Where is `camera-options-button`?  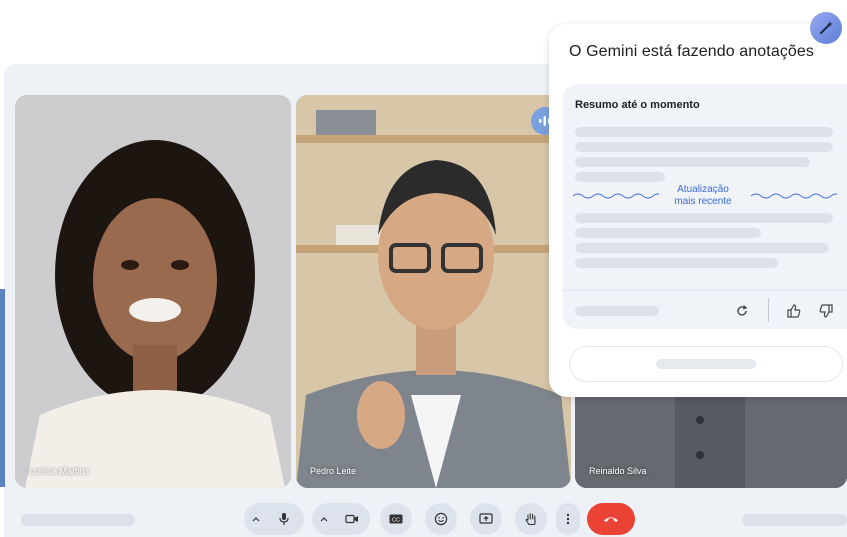 camera-options-button is located at coordinates (324, 519).